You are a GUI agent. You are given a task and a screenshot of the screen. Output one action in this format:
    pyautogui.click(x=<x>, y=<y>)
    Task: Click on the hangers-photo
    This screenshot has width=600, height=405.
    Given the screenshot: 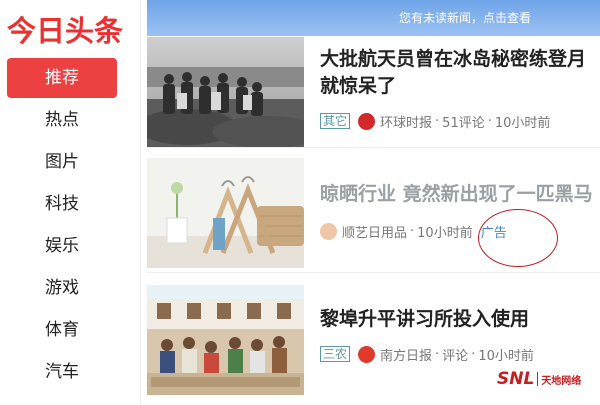 What is the action you would take?
    pyautogui.click(x=225, y=213)
    